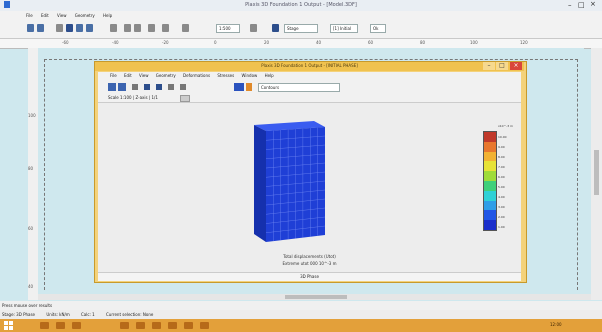 The image size is (602, 332). I want to click on status-calc: Calc: 1, so click(88, 314).